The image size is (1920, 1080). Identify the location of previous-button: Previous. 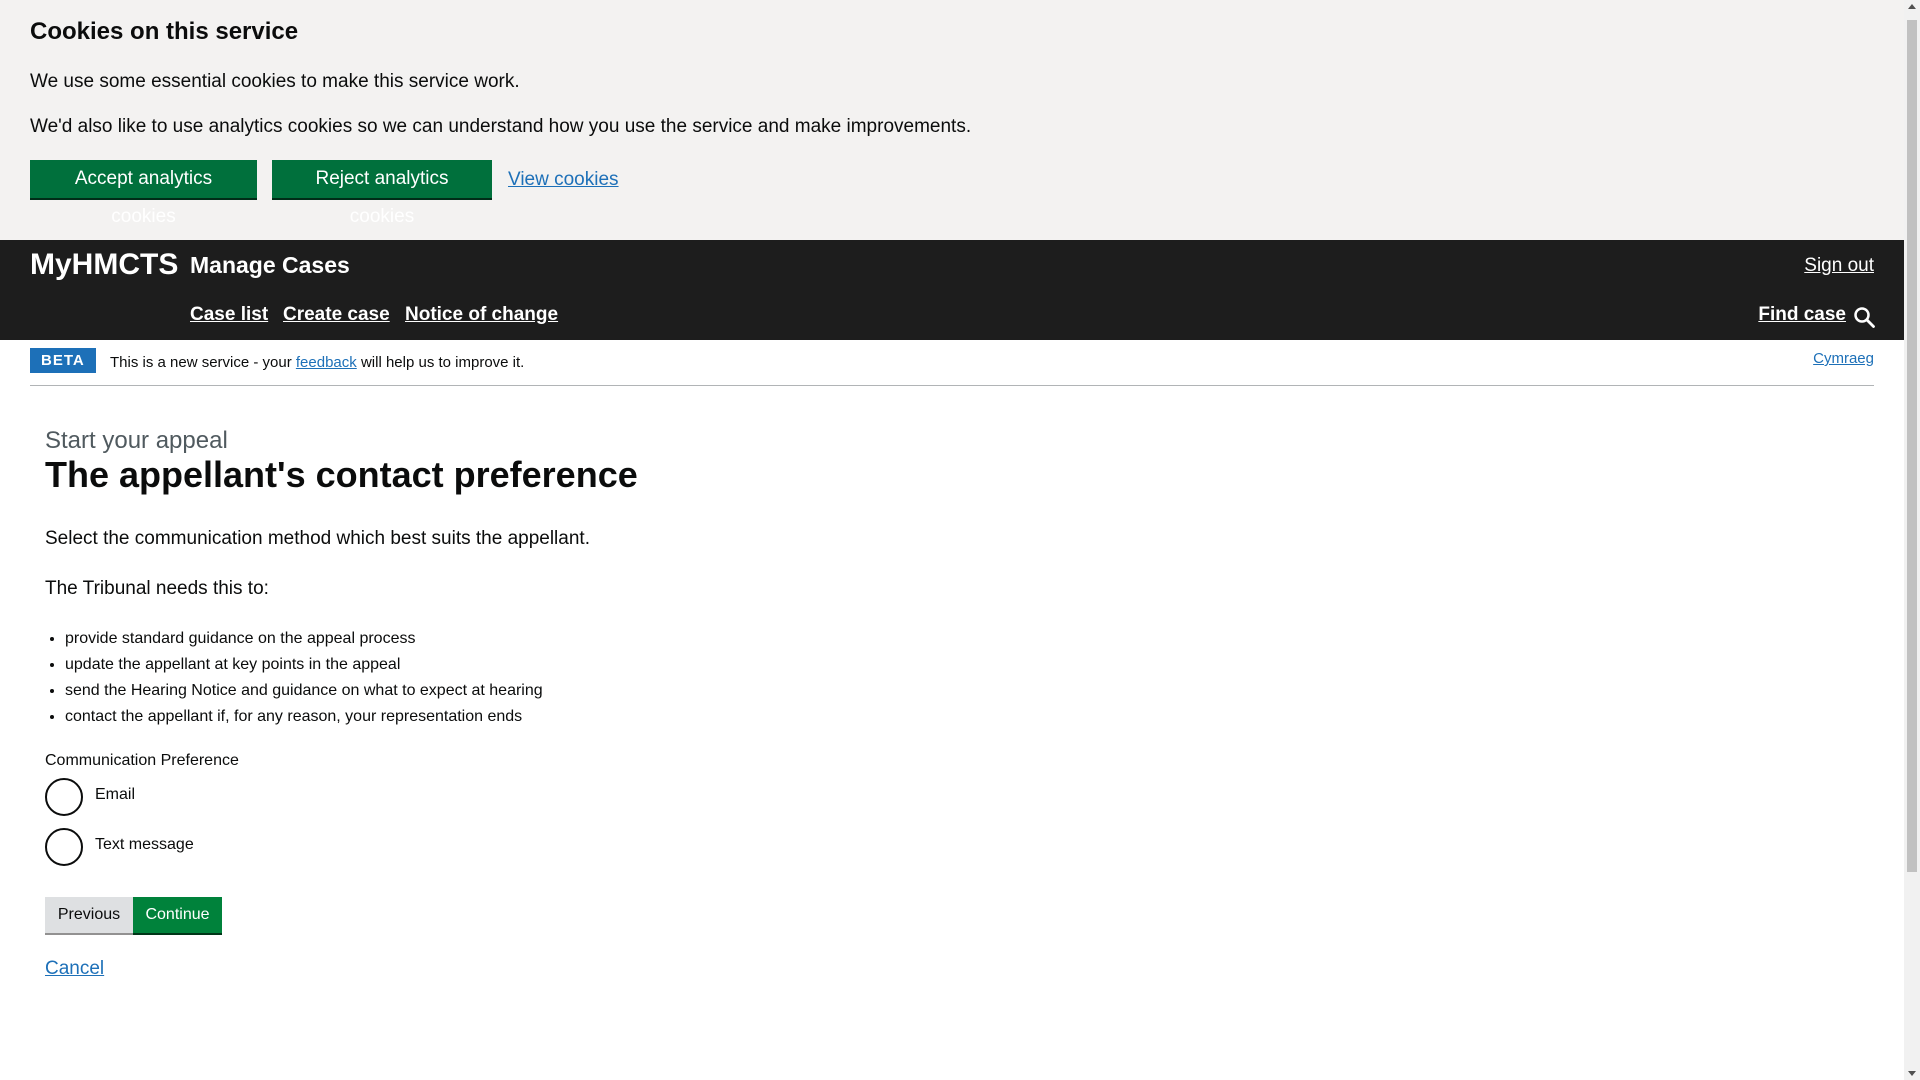
(89, 915).